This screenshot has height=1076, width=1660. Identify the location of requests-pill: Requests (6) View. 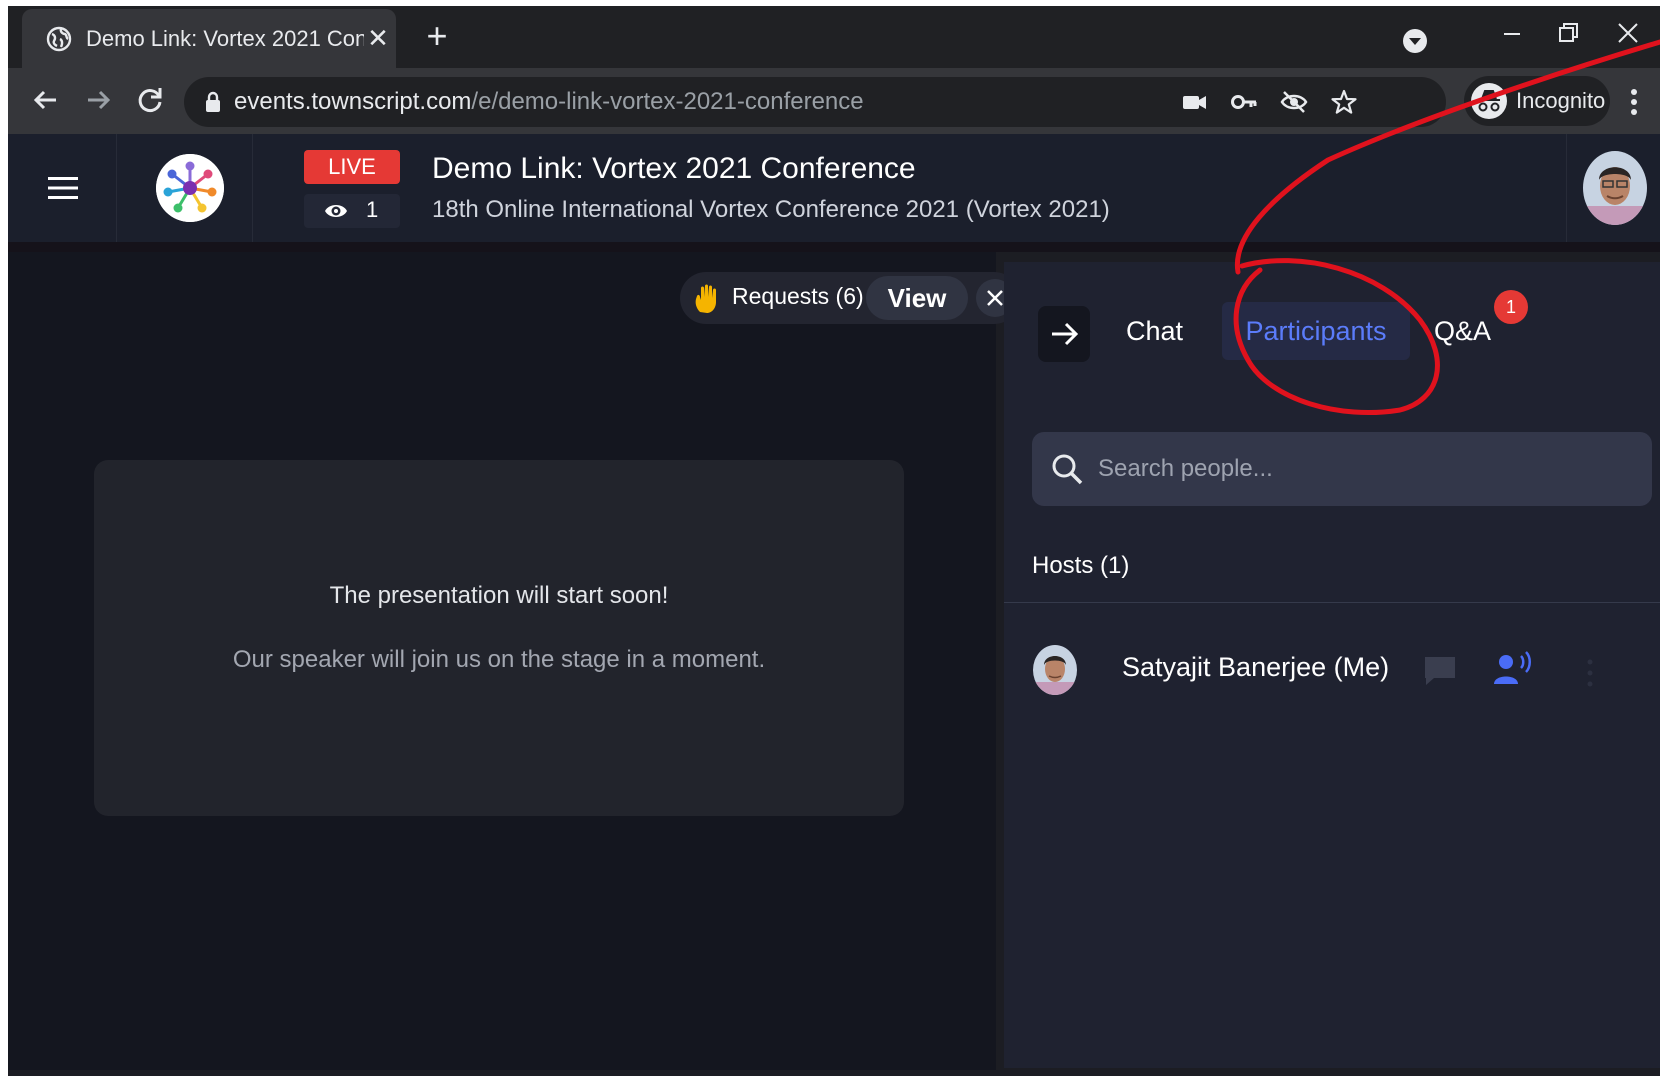
(850, 298).